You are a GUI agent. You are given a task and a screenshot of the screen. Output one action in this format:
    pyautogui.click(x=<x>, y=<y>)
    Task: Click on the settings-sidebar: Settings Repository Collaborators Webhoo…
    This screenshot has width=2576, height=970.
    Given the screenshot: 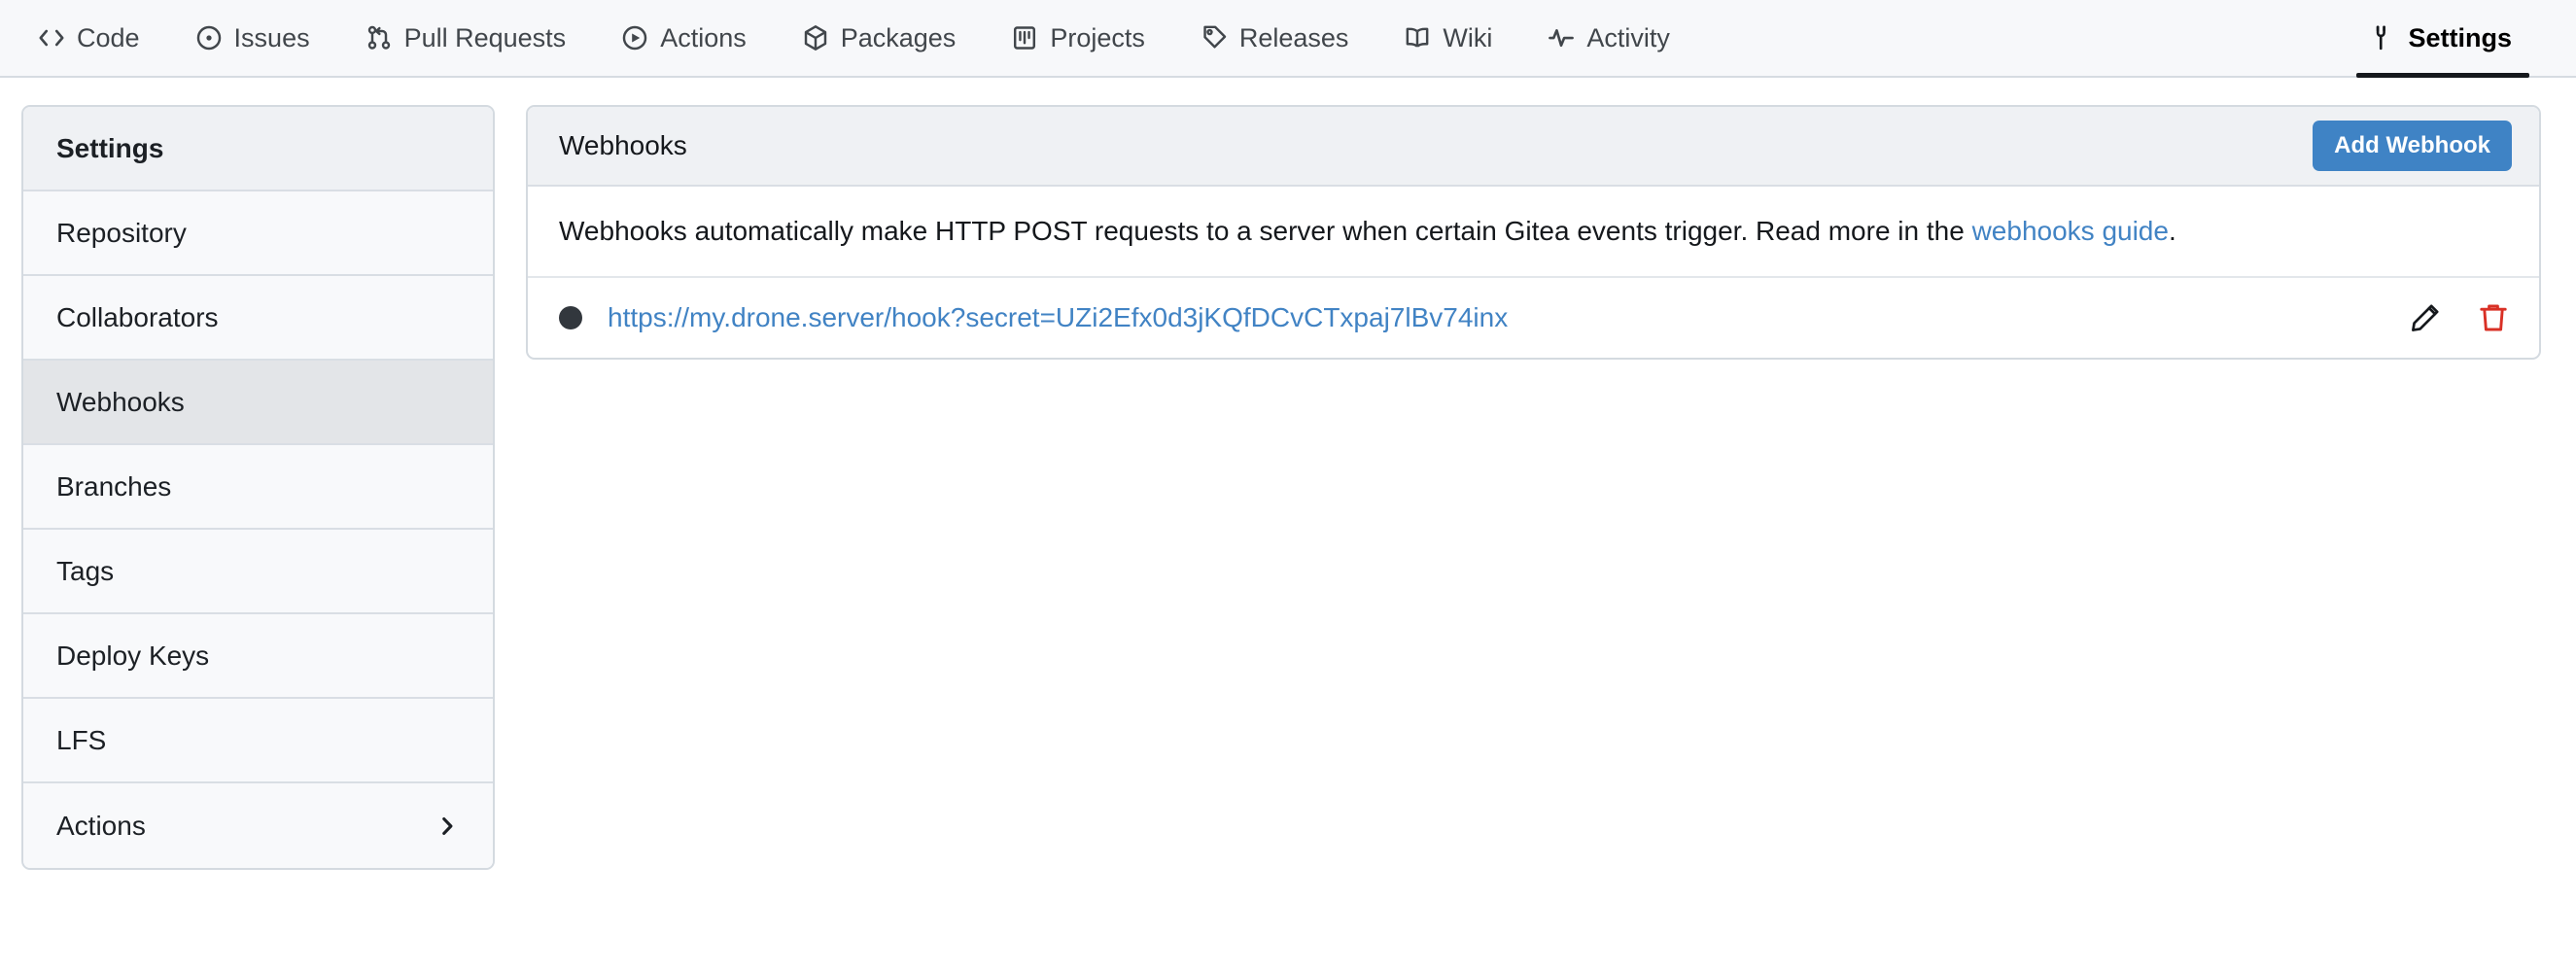 What is the action you would take?
    pyautogui.click(x=258, y=487)
    